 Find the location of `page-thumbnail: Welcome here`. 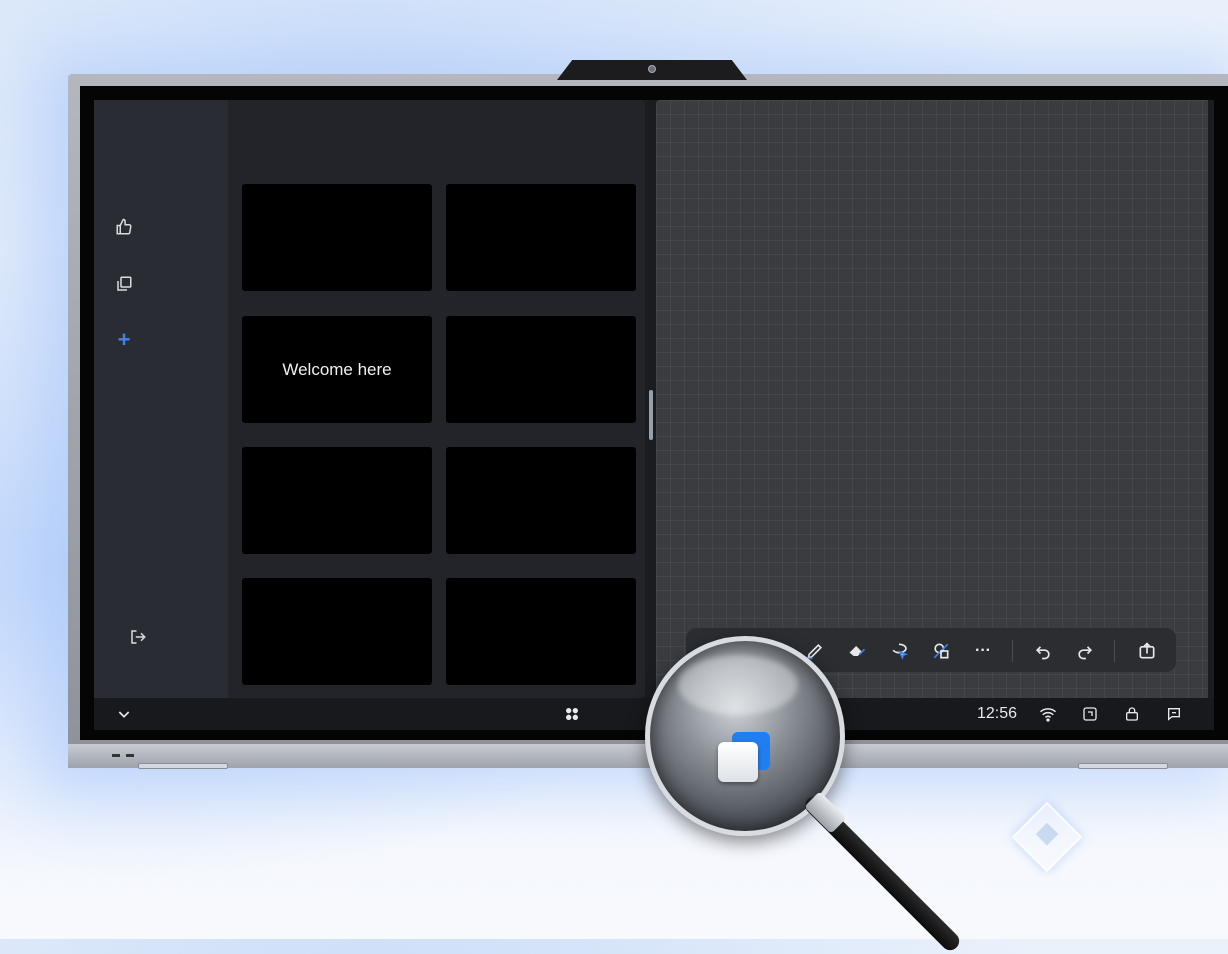

page-thumbnail: Welcome here is located at coordinates (337, 369).